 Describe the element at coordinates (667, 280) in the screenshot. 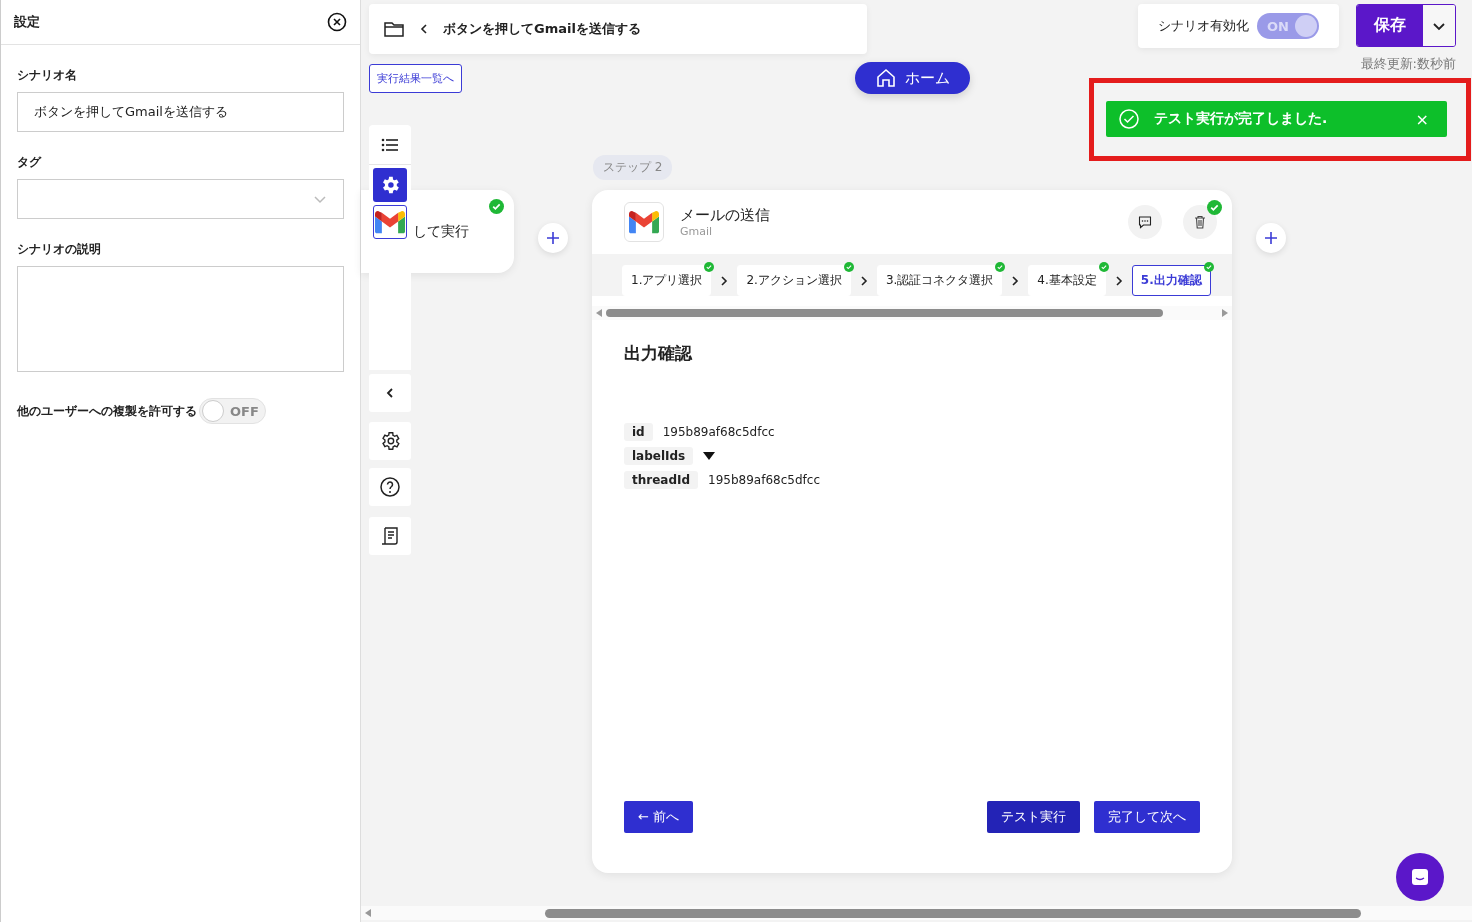

I see `step-tab: 1.アプリ選択` at that location.